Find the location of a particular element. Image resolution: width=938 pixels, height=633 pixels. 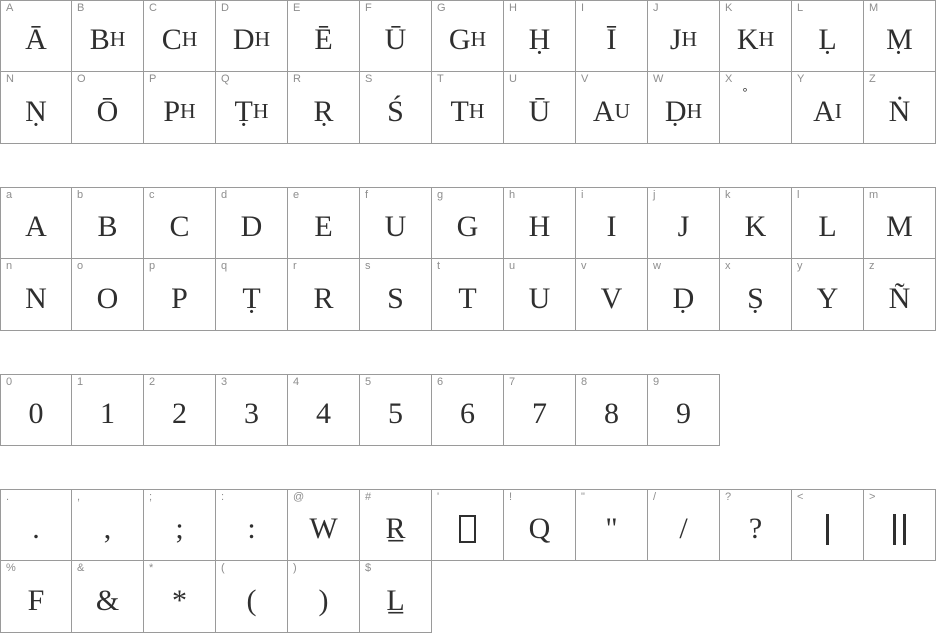

char-cell: SŚ is located at coordinates (396, 108).